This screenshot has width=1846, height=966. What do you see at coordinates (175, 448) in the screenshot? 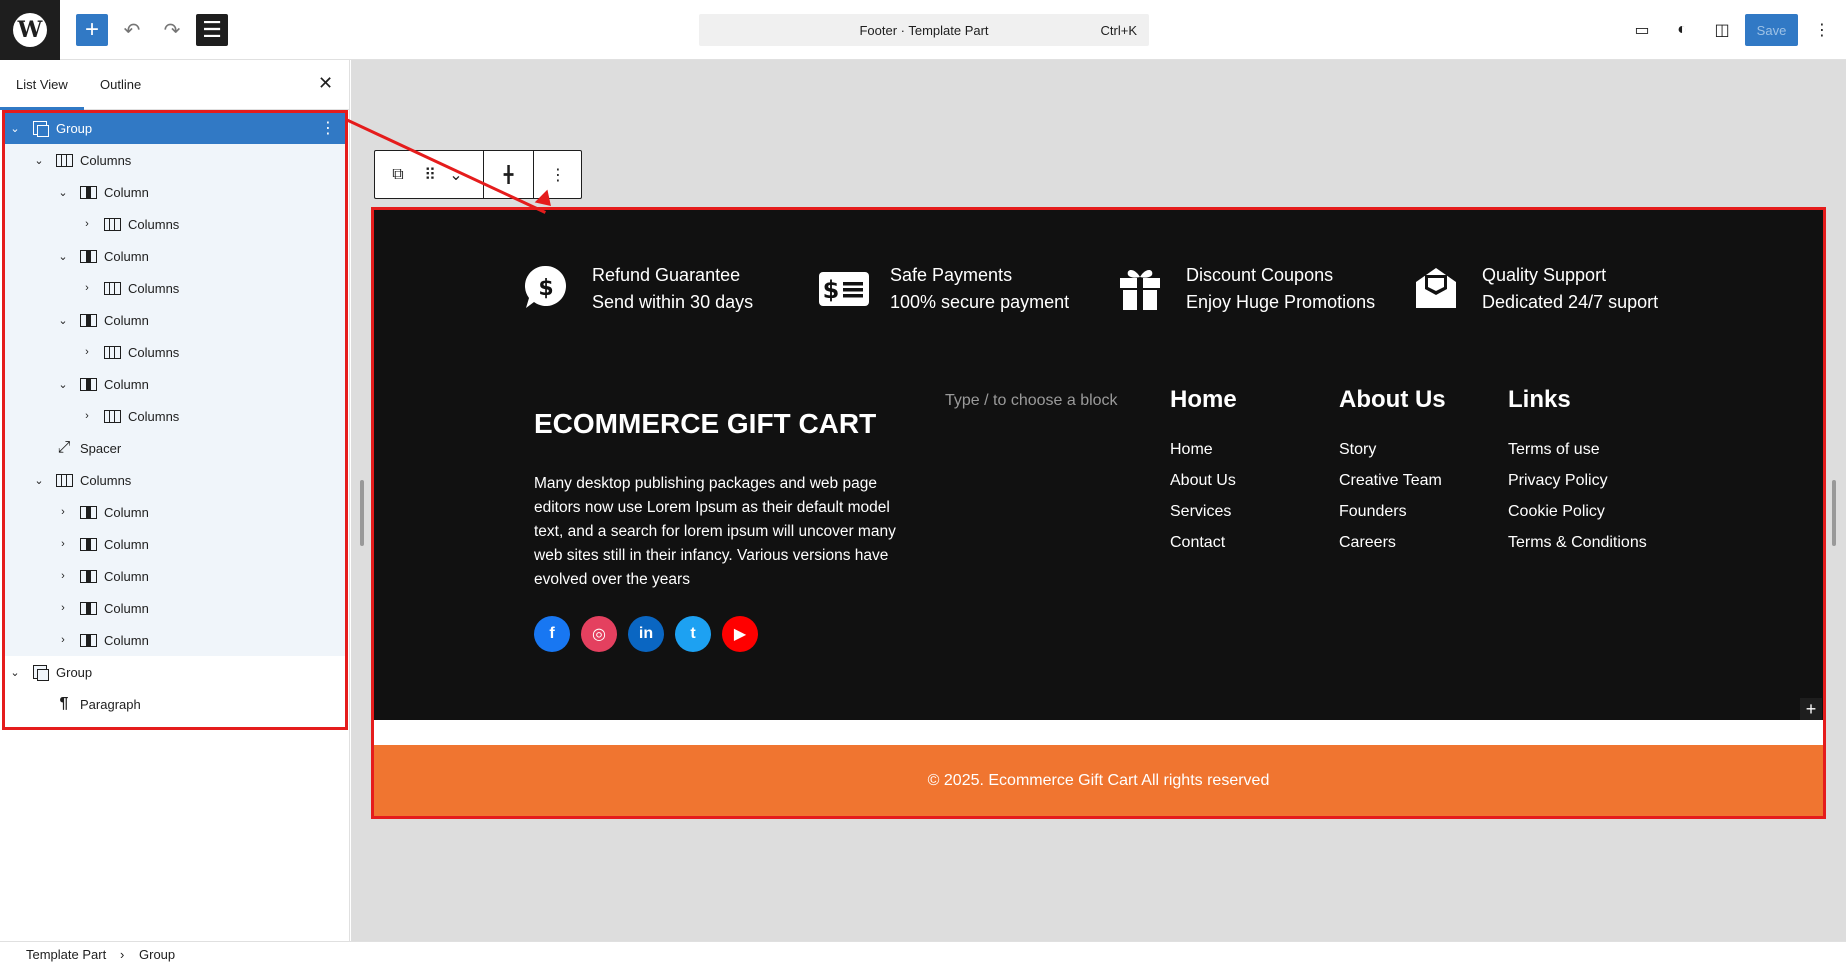
I see `tree-row-spacer: ⤢ Spacer` at bounding box center [175, 448].